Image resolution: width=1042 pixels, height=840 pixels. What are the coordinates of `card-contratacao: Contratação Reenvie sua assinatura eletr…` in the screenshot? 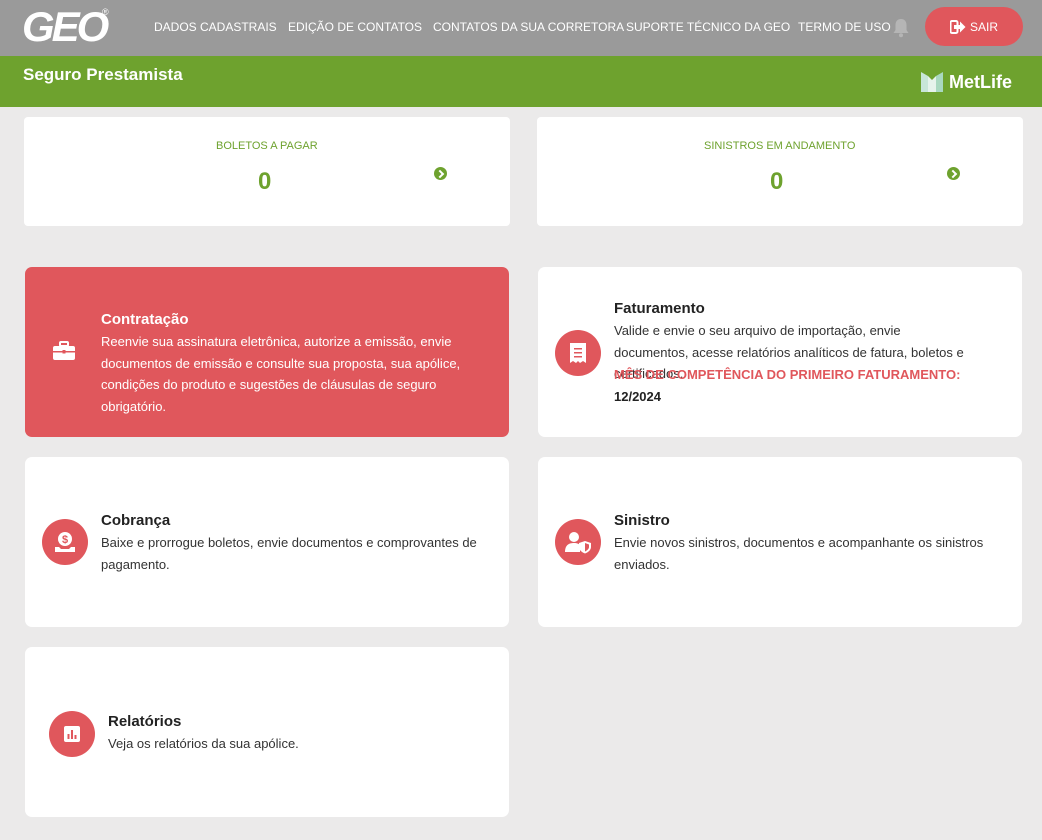 It's located at (267, 352).